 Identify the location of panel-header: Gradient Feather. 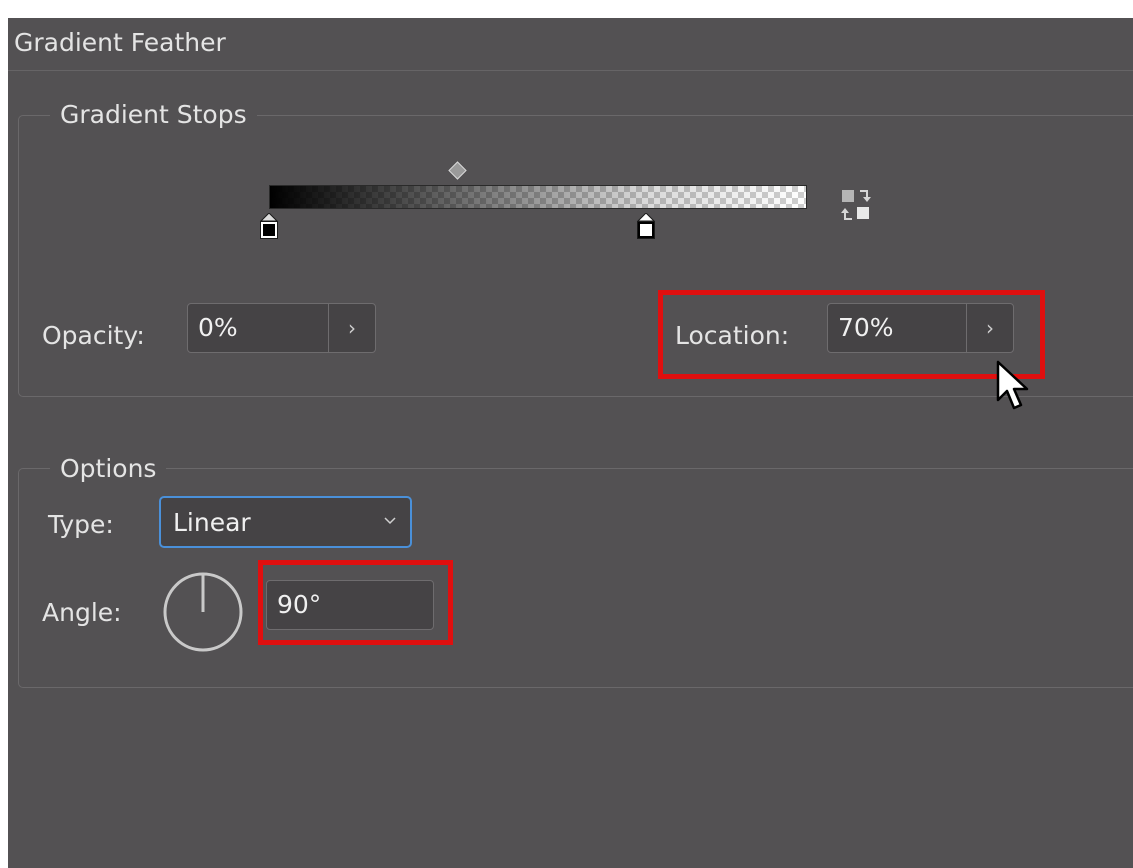
(570, 44).